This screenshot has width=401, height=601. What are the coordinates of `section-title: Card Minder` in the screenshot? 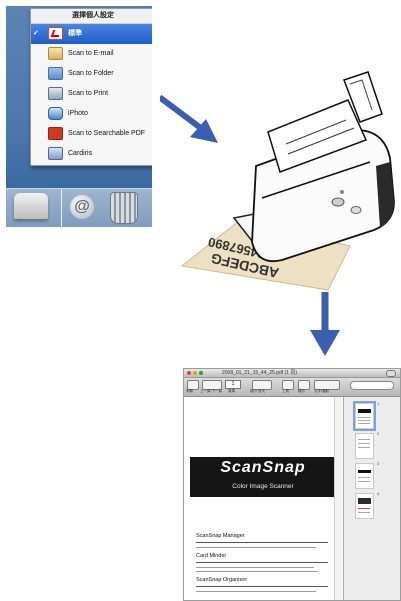 It's located at (211, 556).